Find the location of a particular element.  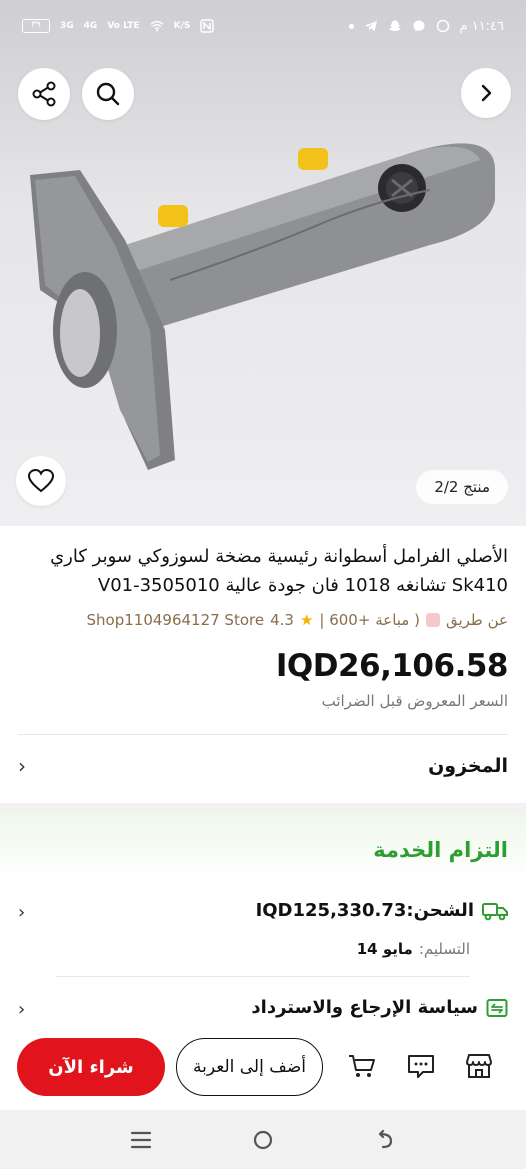

share-button is located at coordinates (44, 94).